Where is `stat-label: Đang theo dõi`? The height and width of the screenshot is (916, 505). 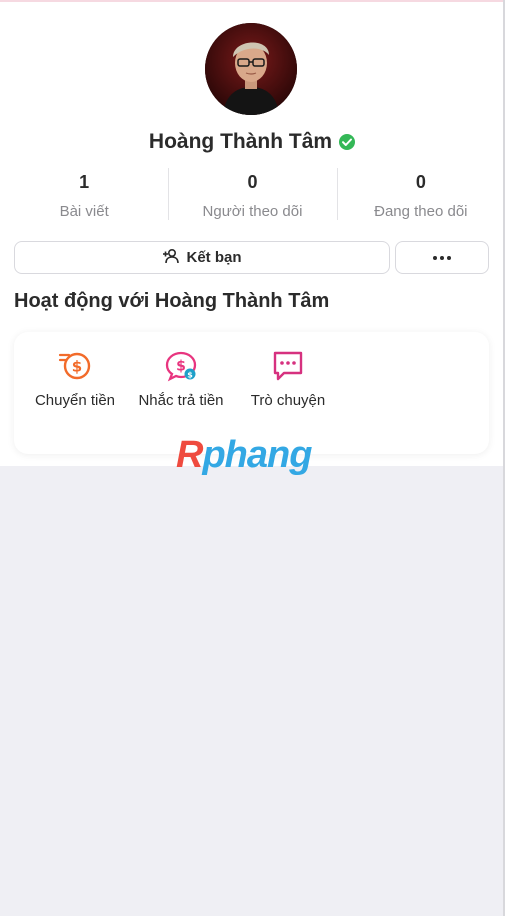 stat-label: Đang theo dõi is located at coordinates (421, 211).